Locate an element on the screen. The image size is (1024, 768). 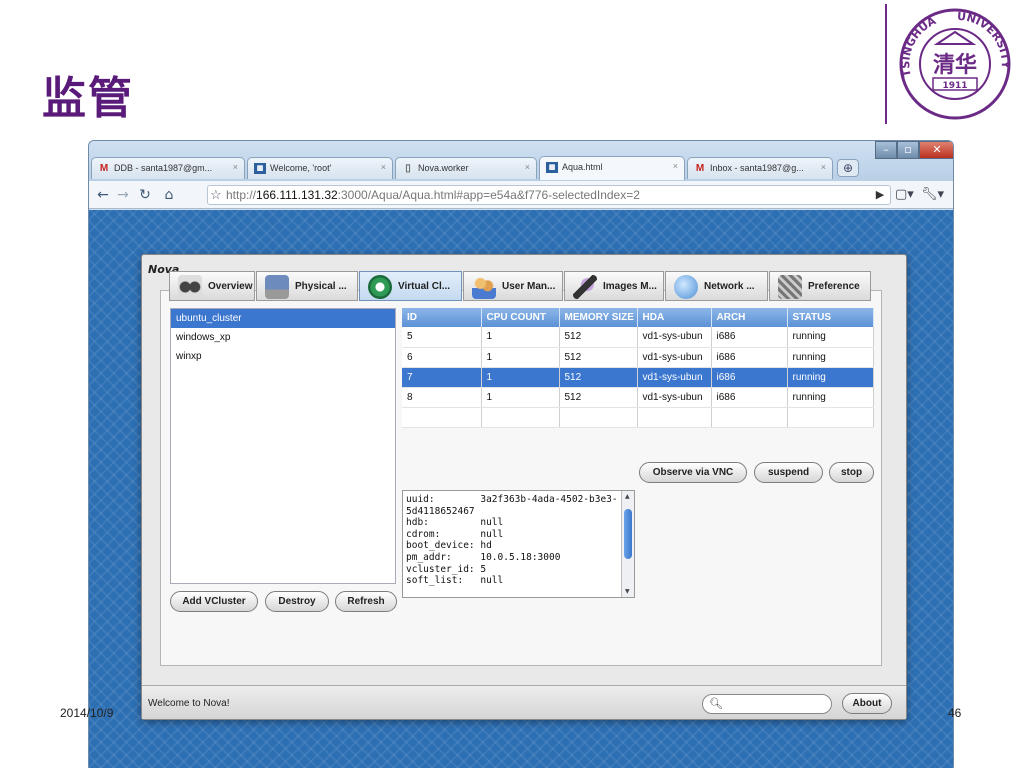
list-item: windows_xp is located at coordinates (283, 337).